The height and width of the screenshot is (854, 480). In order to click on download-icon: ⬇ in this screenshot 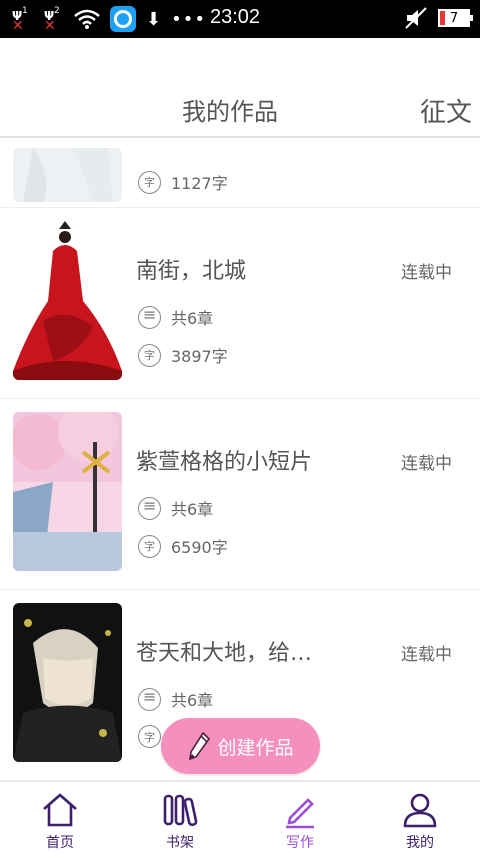, I will do `click(154, 19)`.